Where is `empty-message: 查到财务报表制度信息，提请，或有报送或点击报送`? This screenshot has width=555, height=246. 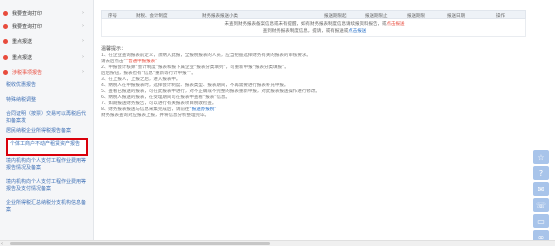 empty-message: 查到财务报表制度信息，提请，或有报送或点击报送 is located at coordinates (314, 31).